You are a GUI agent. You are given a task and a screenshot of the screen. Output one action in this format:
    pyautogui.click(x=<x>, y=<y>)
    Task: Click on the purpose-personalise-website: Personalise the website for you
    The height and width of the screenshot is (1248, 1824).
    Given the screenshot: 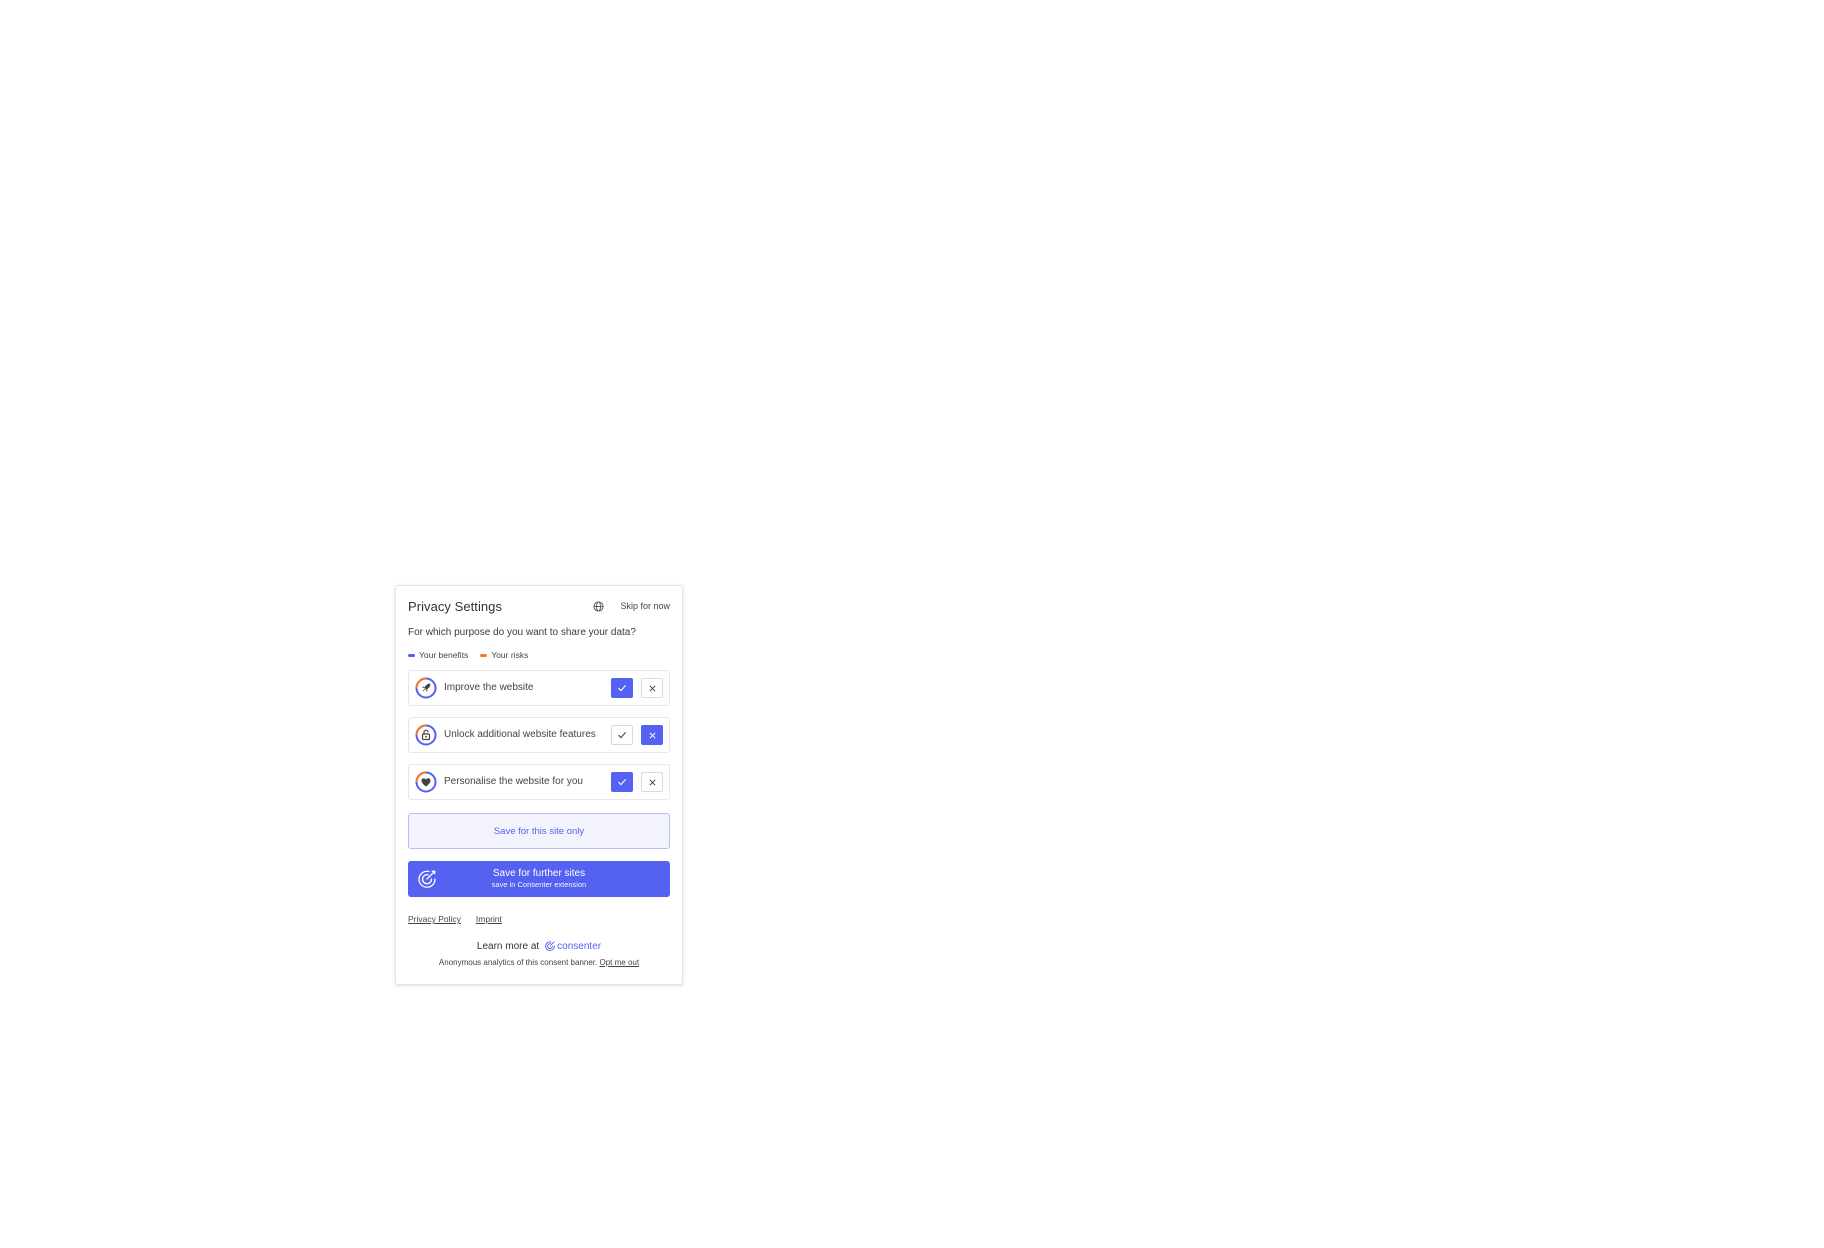 What is the action you would take?
    pyautogui.click(x=539, y=782)
    